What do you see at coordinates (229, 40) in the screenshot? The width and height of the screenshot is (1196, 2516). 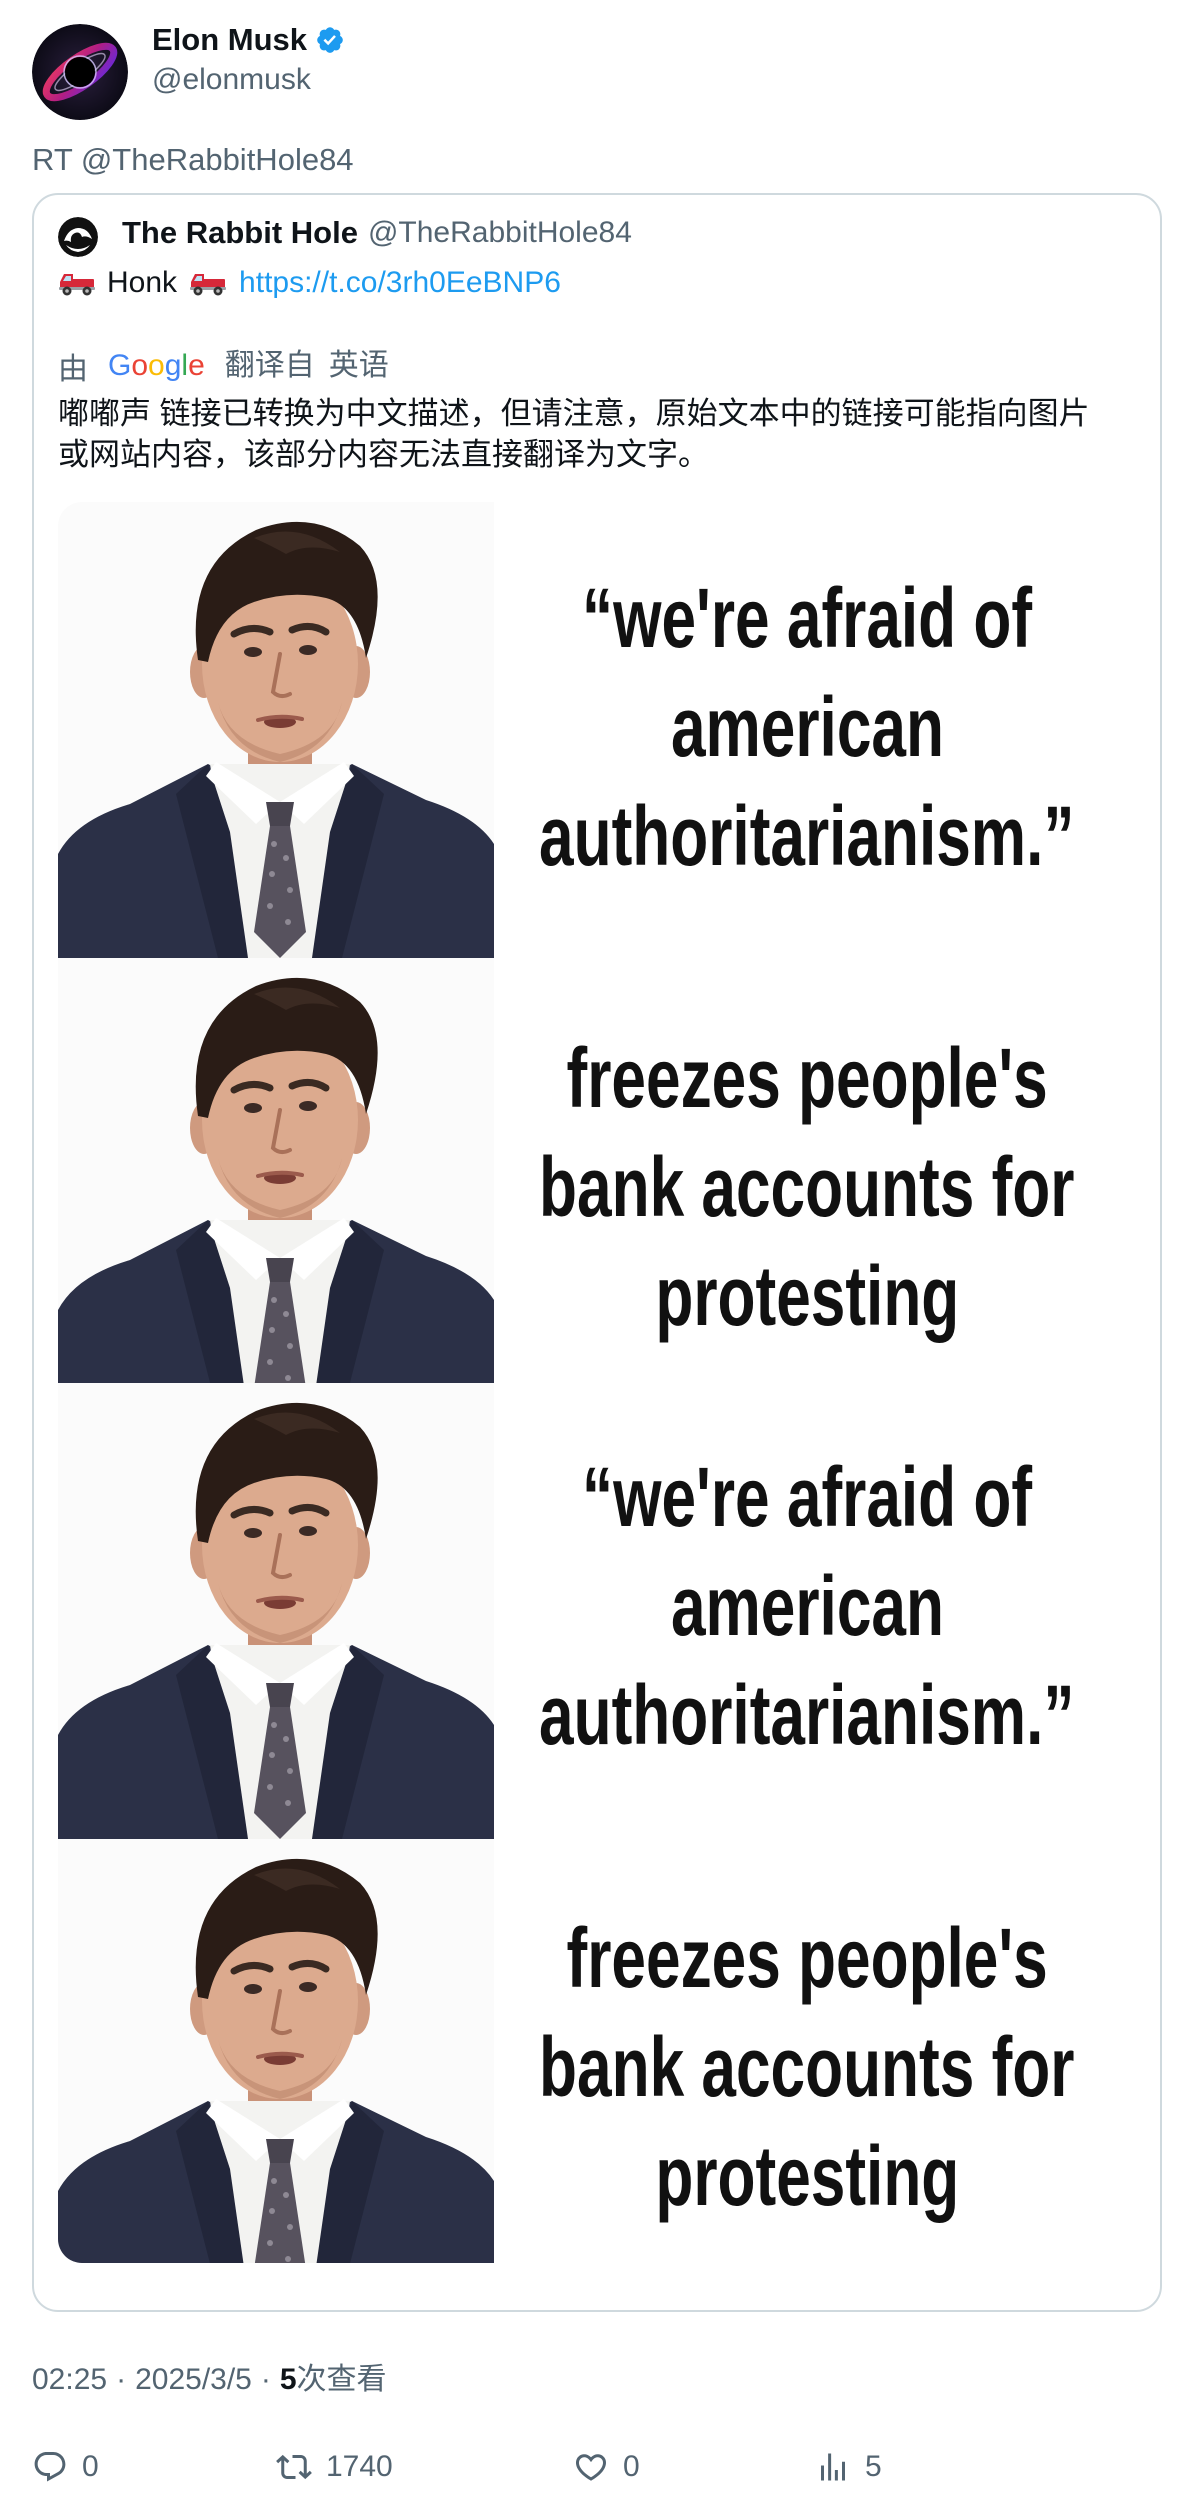 I see `author-name: Elon Musk` at bounding box center [229, 40].